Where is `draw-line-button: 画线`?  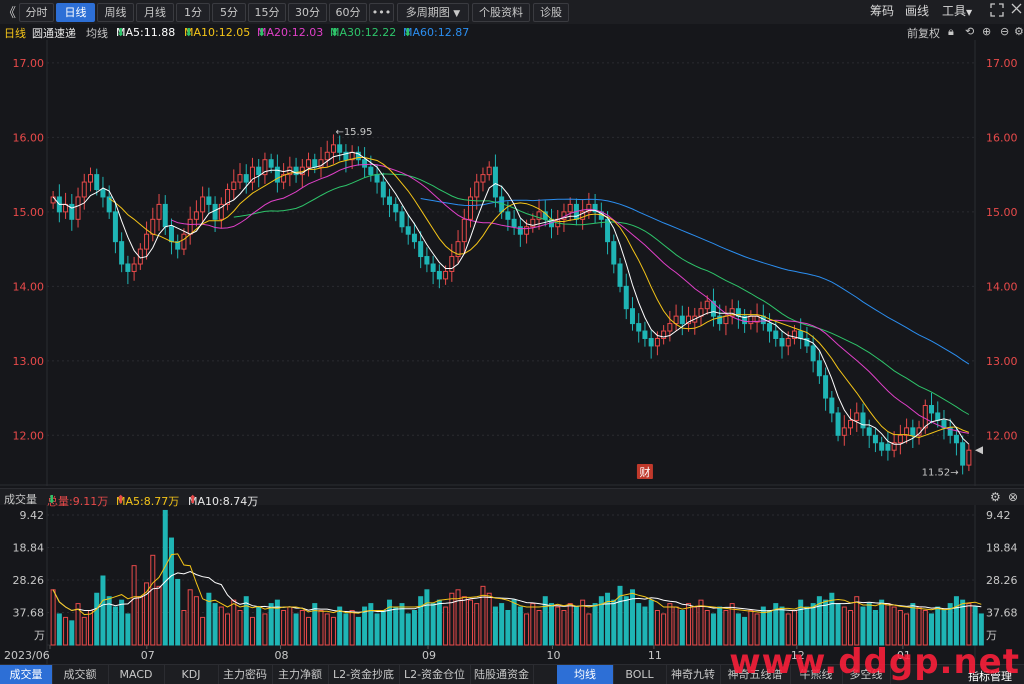 draw-line-button: 画线 is located at coordinates (917, 11).